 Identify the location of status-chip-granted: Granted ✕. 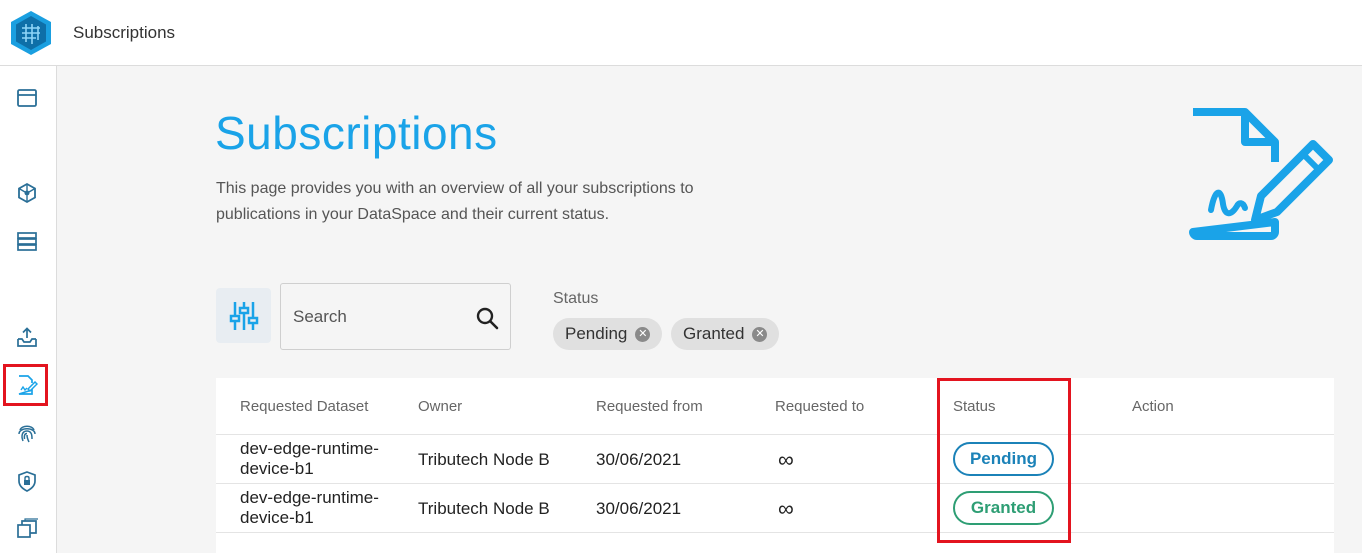
(725, 334).